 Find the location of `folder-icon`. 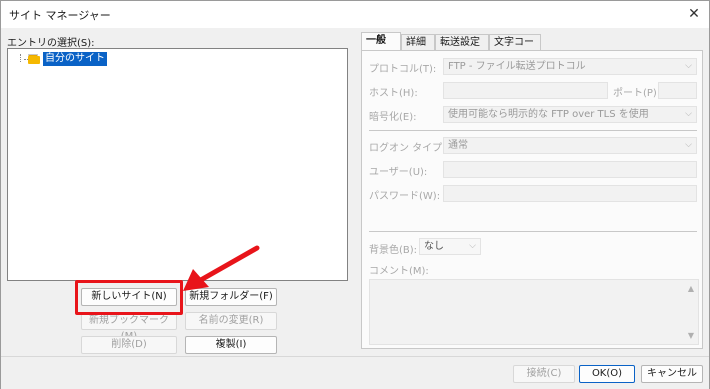

folder-icon is located at coordinates (34, 59).